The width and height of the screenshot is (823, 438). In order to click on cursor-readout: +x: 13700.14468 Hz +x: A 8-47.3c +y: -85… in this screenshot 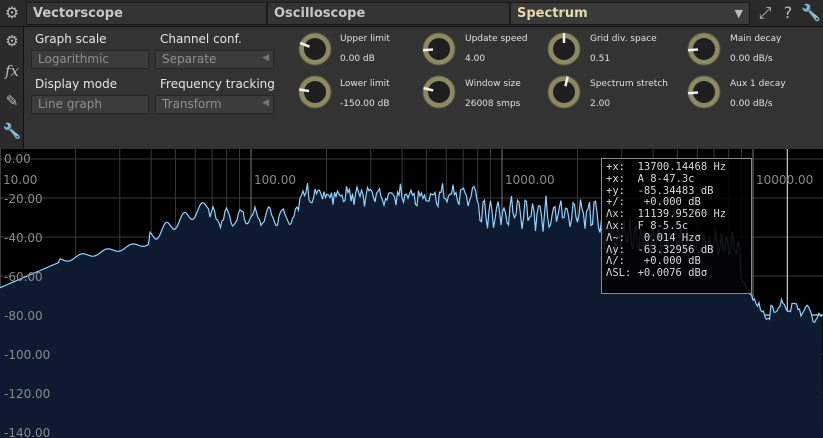, I will do `click(676, 226)`.